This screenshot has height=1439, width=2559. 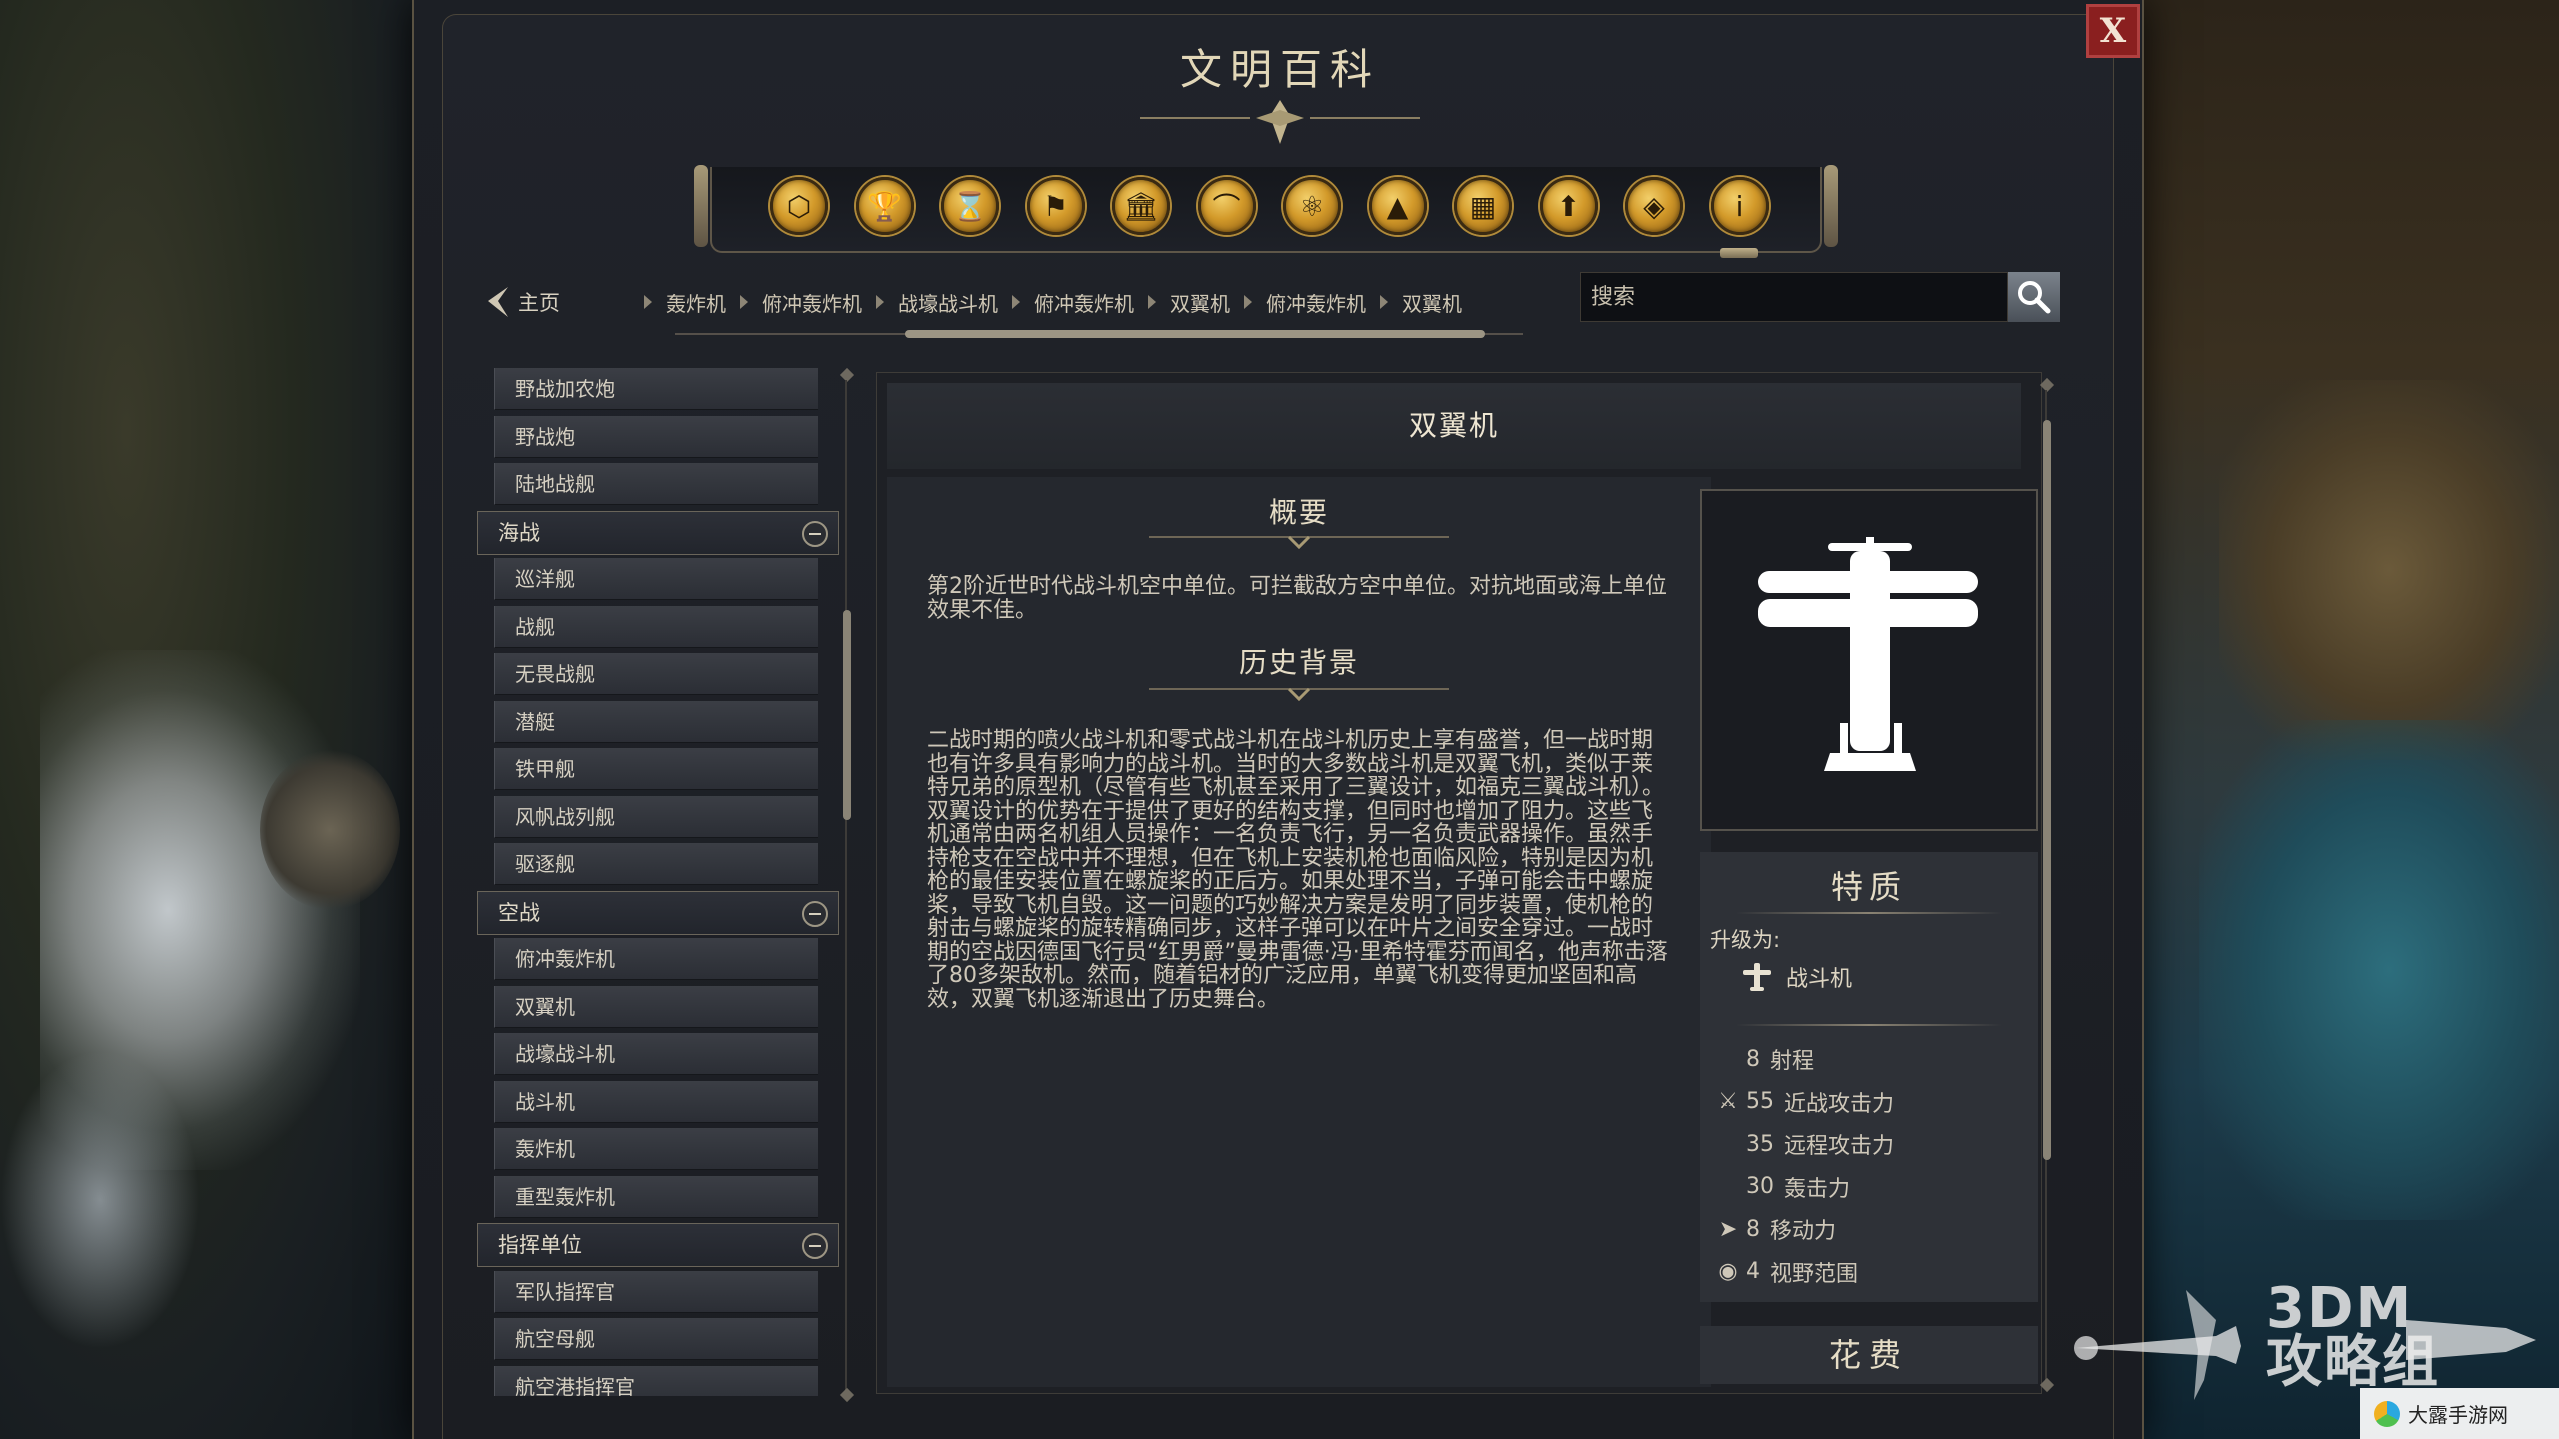 I want to click on stat-label: 远程攻击力, so click(x=1839, y=1146).